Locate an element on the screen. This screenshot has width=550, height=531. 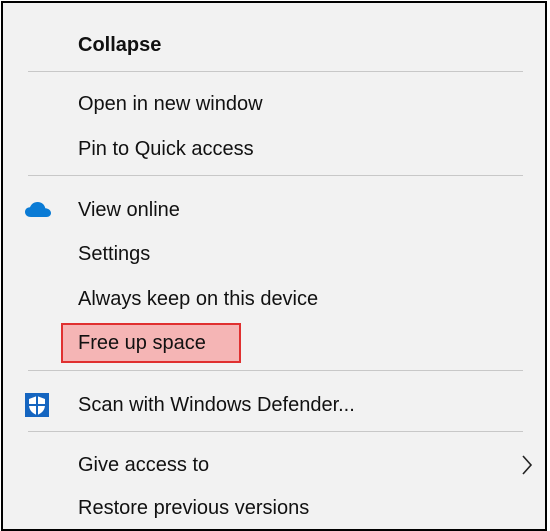
menu-item-open-in-new-window: Open in new window is located at coordinates (275, 104).